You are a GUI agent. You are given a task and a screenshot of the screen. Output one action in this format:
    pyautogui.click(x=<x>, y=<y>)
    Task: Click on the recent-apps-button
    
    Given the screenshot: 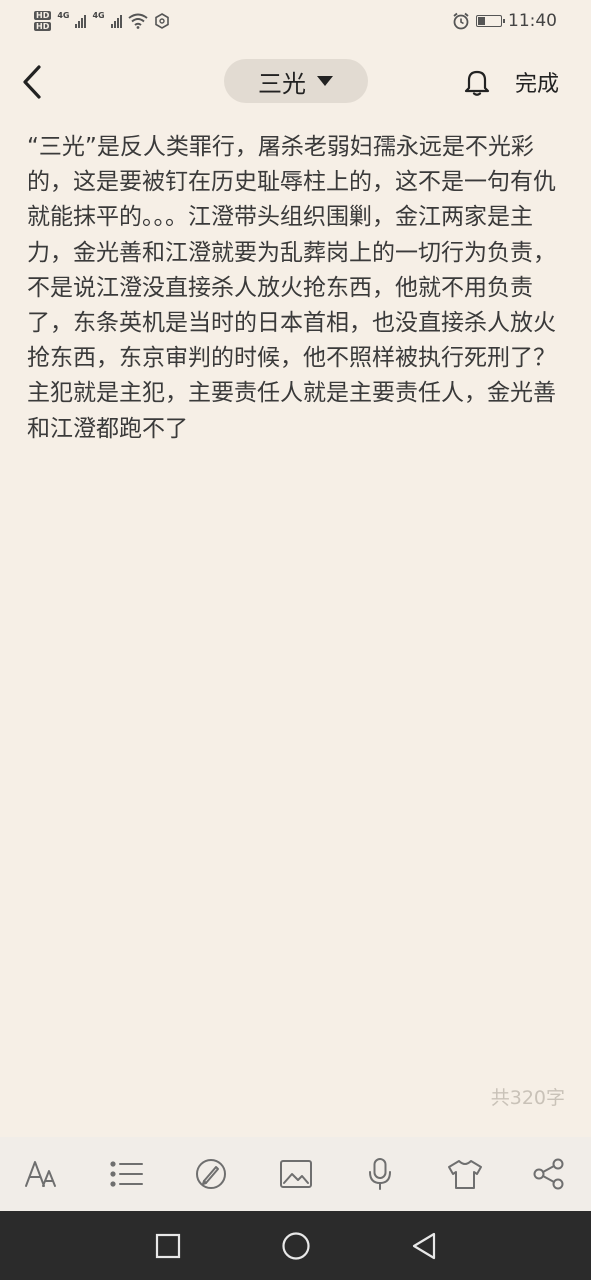 What is the action you would take?
    pyautogui.click(x=168, y=1246)
    